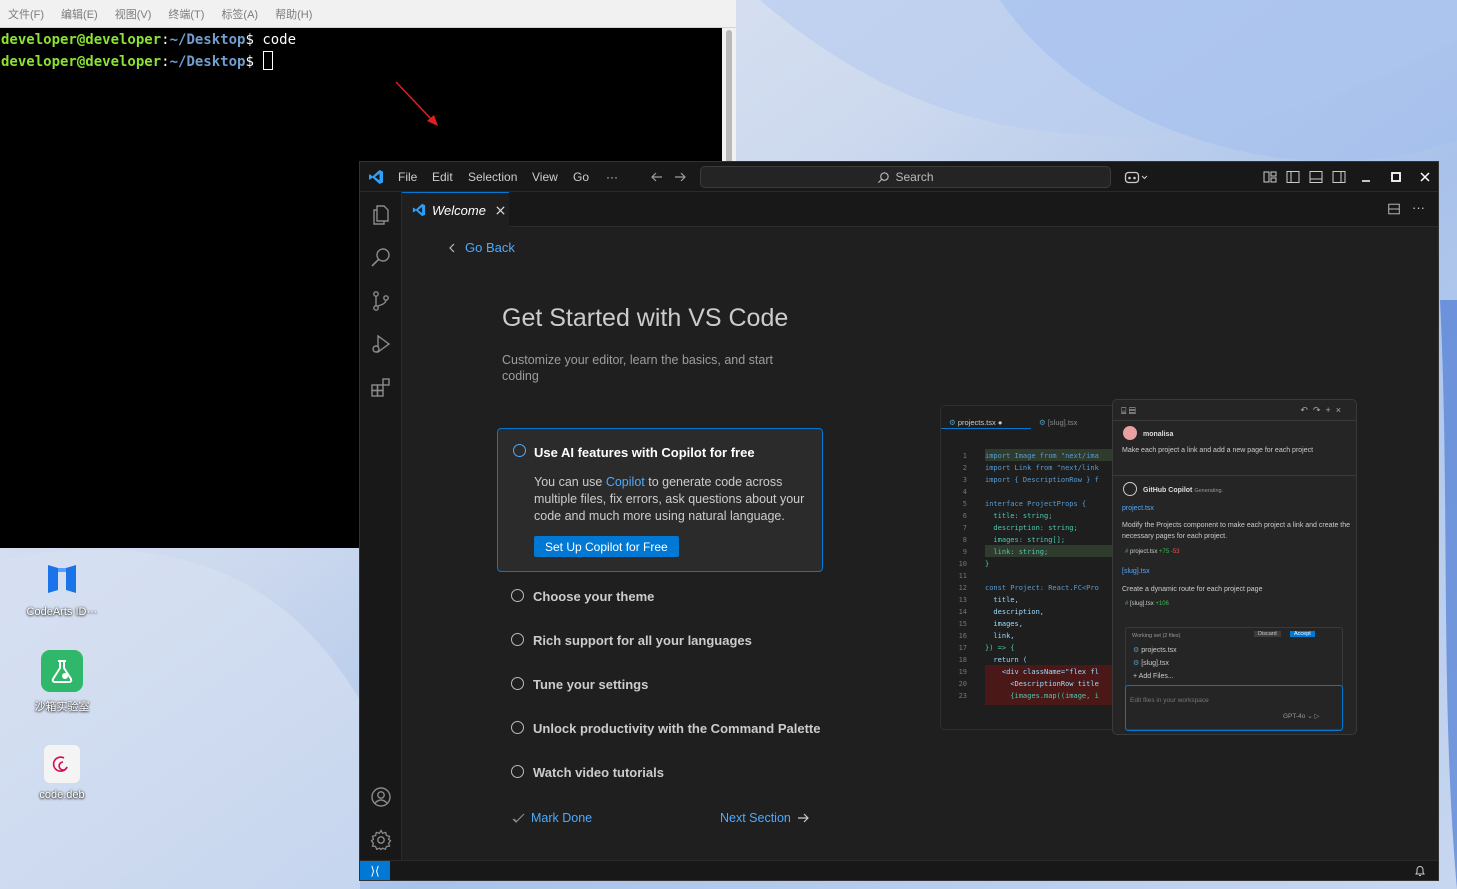 Image resolution: width=1457 pixels, height=889 pixels. What do you see at coordinates (765, 818) in the screenshot?
I see `next-section-link: Next Section` at bounding box center [765, 818].